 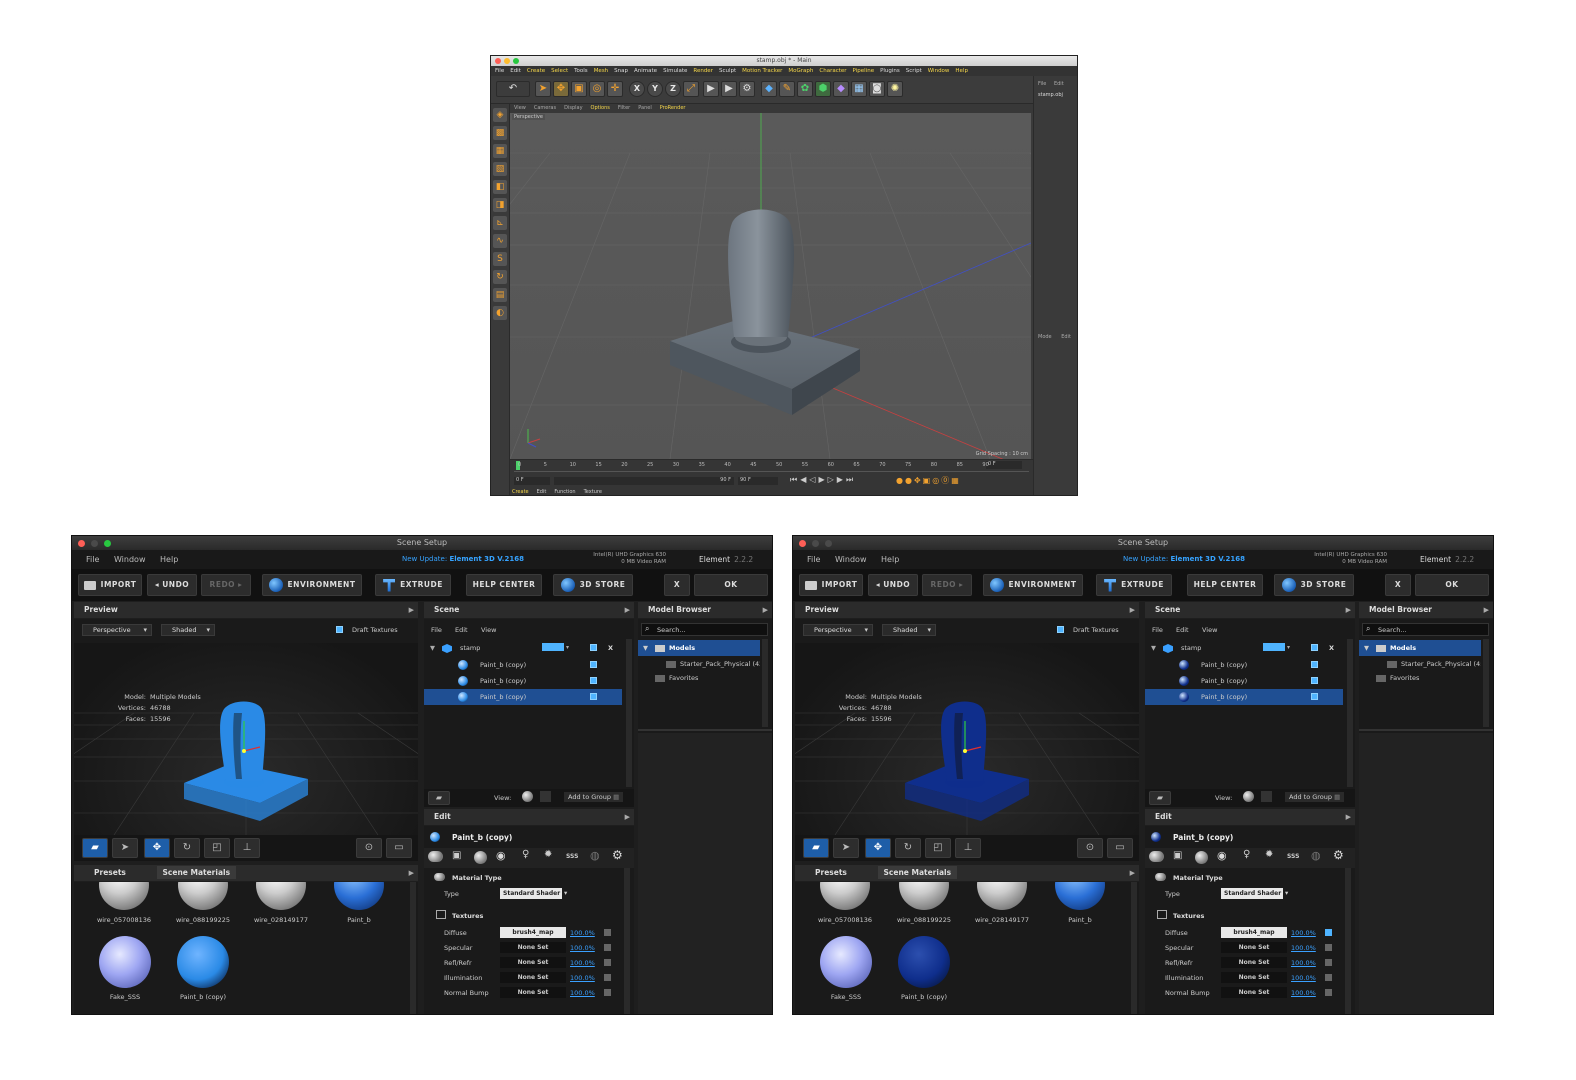 What do you see at coordinates (909, 630) in the screenshot?
I see `shading-dropdown: Shaded` at bounding box center [909, 630].